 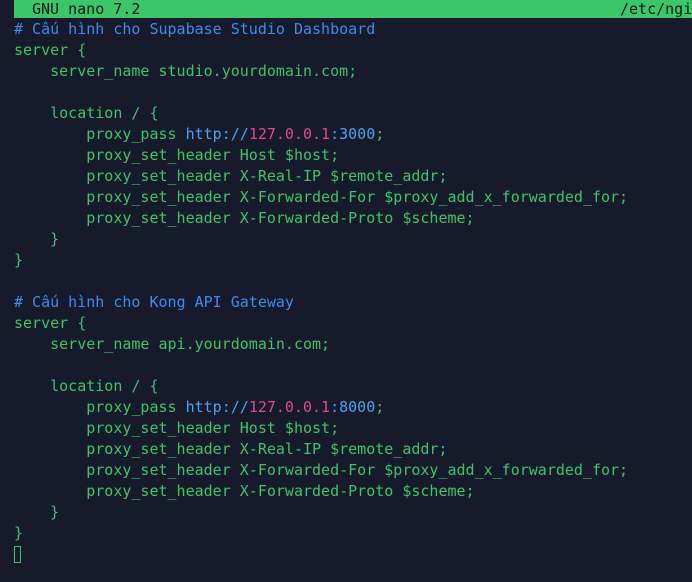 I want to click on code-line-server-name: server_name api.yourdomain.com;, so click(x=353, y=344).